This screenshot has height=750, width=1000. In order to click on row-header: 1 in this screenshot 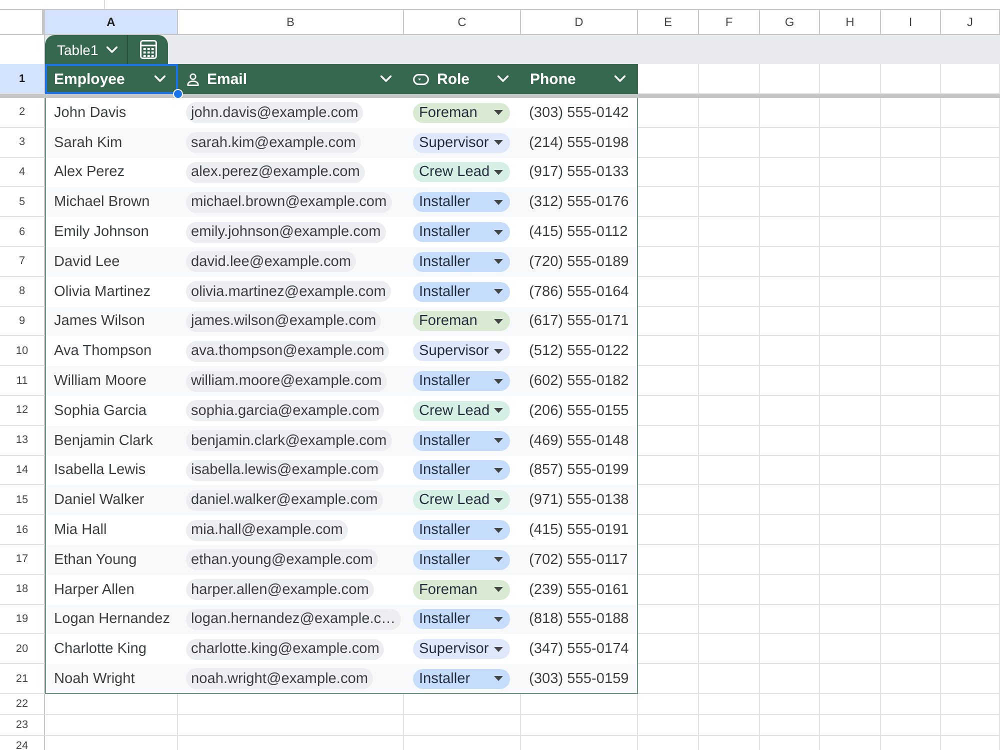, I will do `click(22, 79)`.